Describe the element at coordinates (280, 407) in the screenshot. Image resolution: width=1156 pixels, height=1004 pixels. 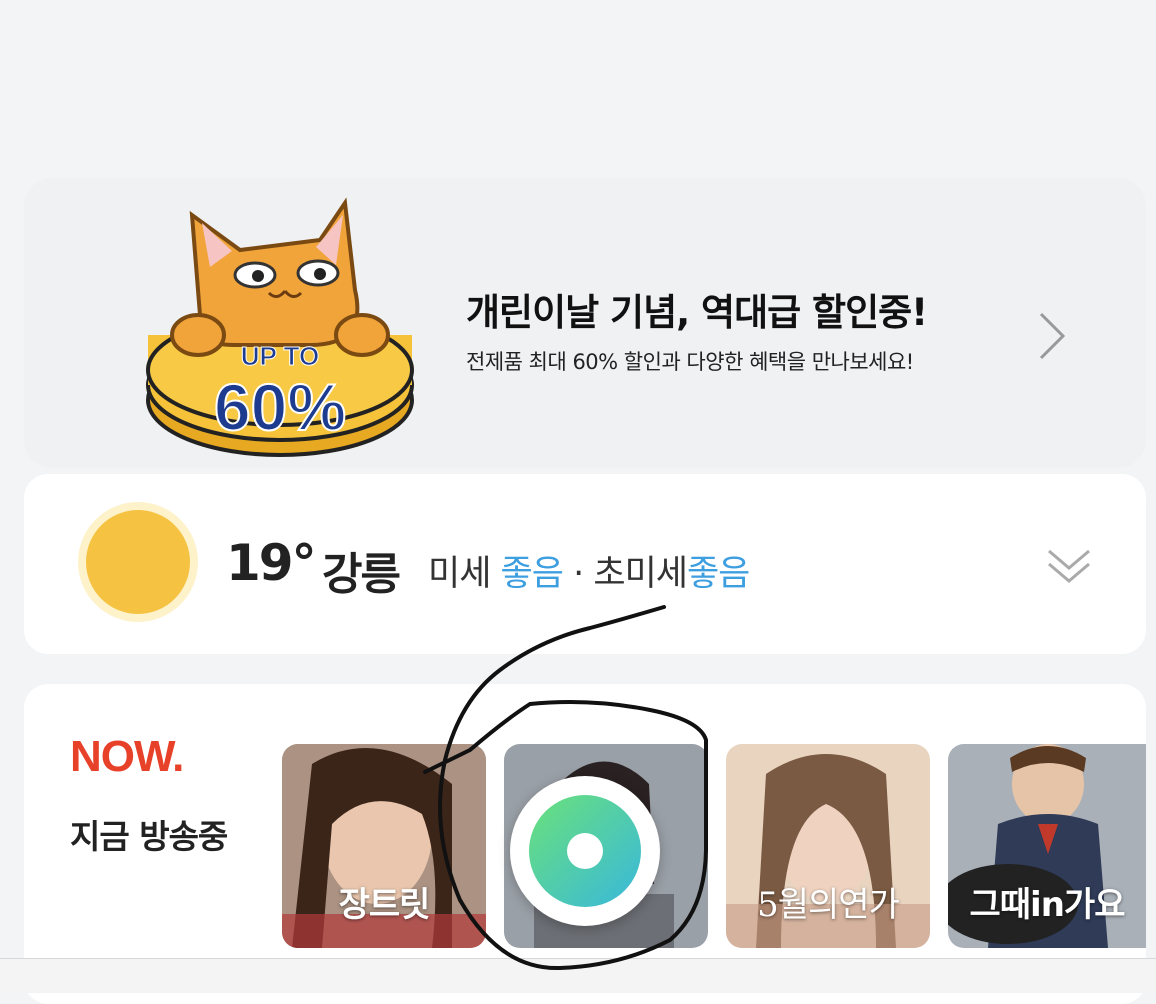
I see `badge-percent: 60%` at that location.